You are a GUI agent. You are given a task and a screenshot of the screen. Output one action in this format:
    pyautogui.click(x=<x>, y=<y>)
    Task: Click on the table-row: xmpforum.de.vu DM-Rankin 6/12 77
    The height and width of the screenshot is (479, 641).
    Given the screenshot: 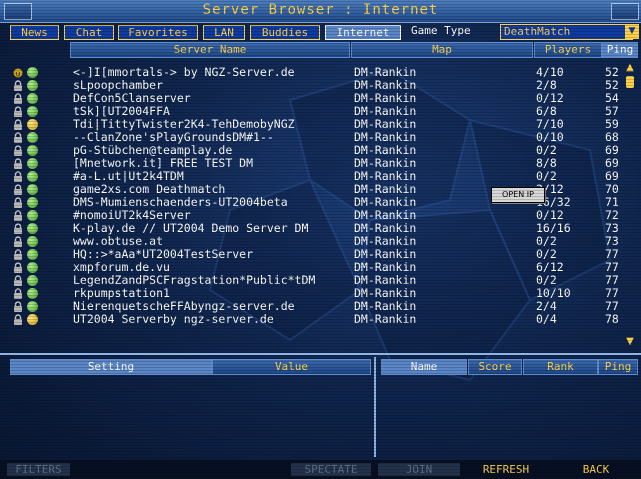 What is the action you would take?
    pyautogui.click(x=311, y=267)
    